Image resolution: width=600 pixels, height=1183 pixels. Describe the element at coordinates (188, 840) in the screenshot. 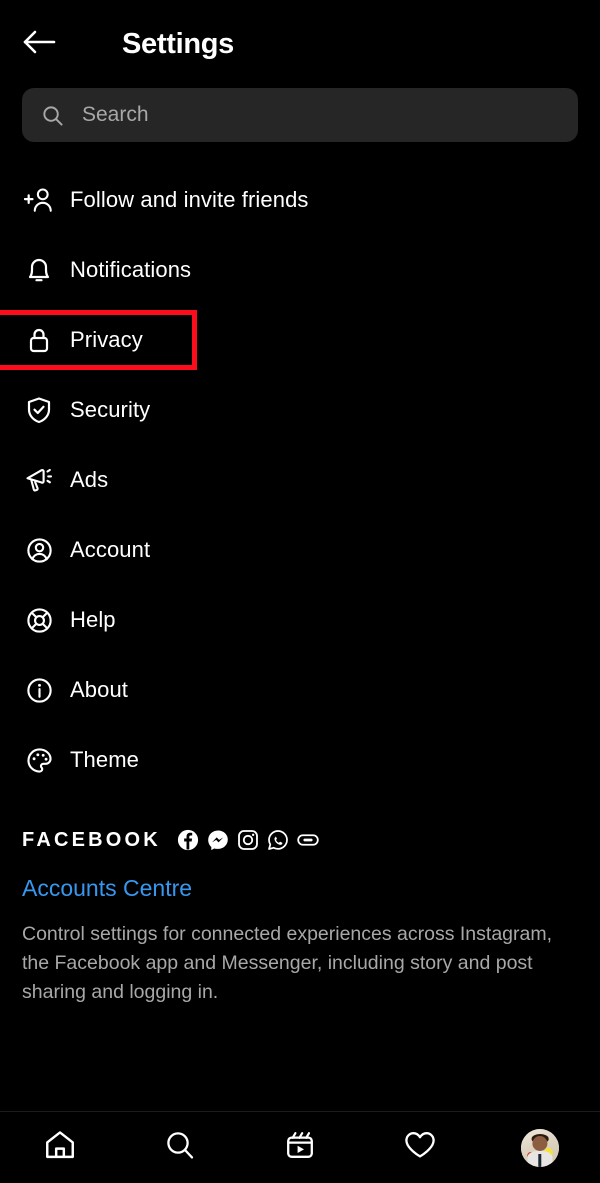

I see `facebook-icon` at that location.